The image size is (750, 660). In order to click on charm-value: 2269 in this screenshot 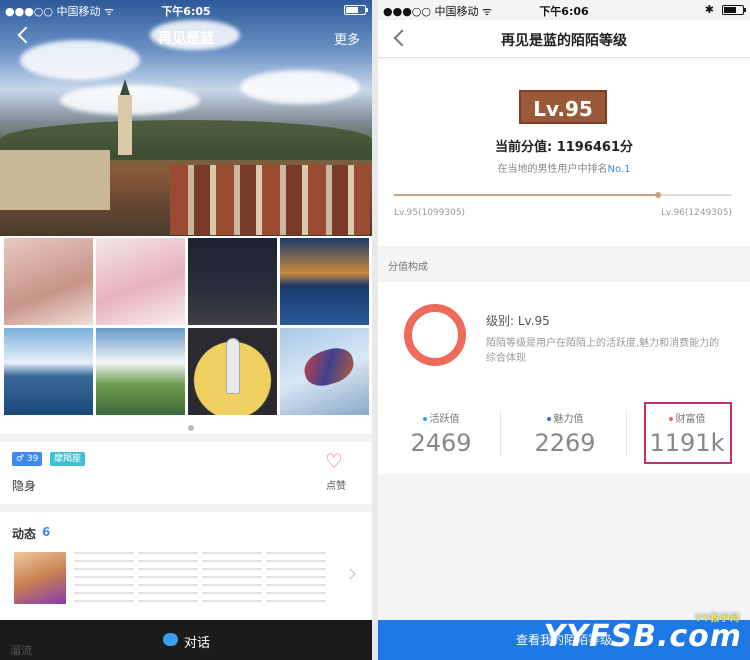, I will do `click(565, 443)`.